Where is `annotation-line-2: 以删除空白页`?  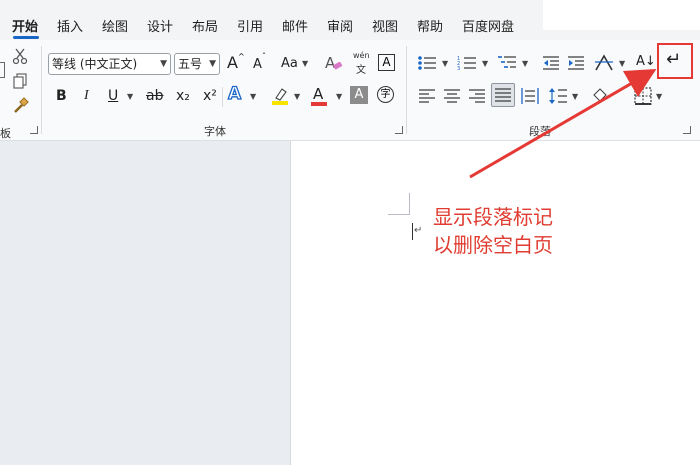 annotation-line-2: 以删除空白页 is located at coordinates (493, 245).